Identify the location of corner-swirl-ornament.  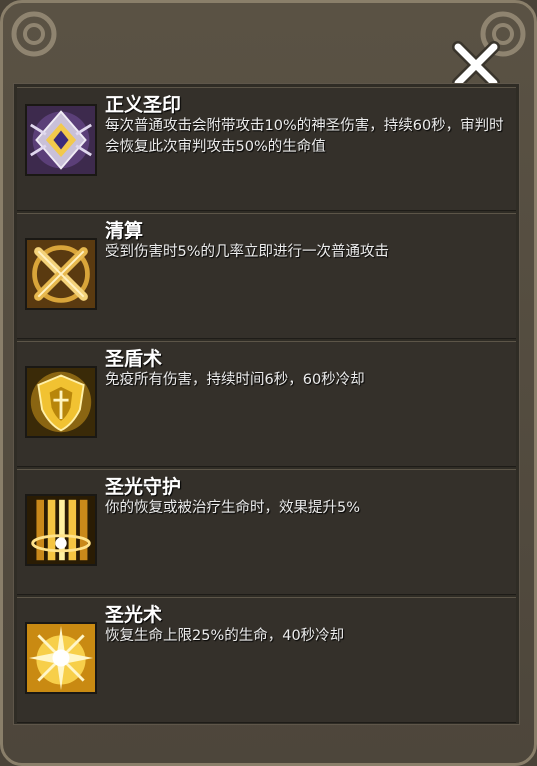
(34, 34).